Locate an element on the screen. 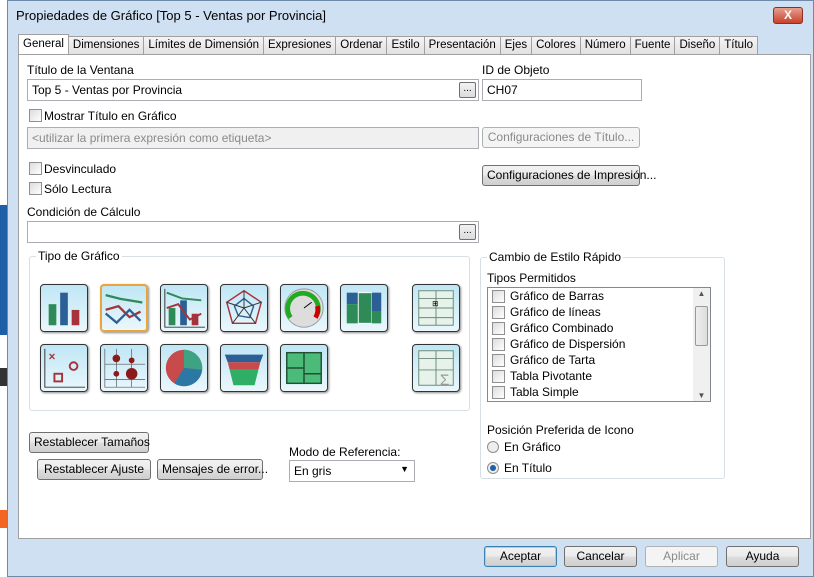 Image resolution: width=814 pixels, height=577 pixels. chart-type-grid-icon is located at coordinates (124, 368).